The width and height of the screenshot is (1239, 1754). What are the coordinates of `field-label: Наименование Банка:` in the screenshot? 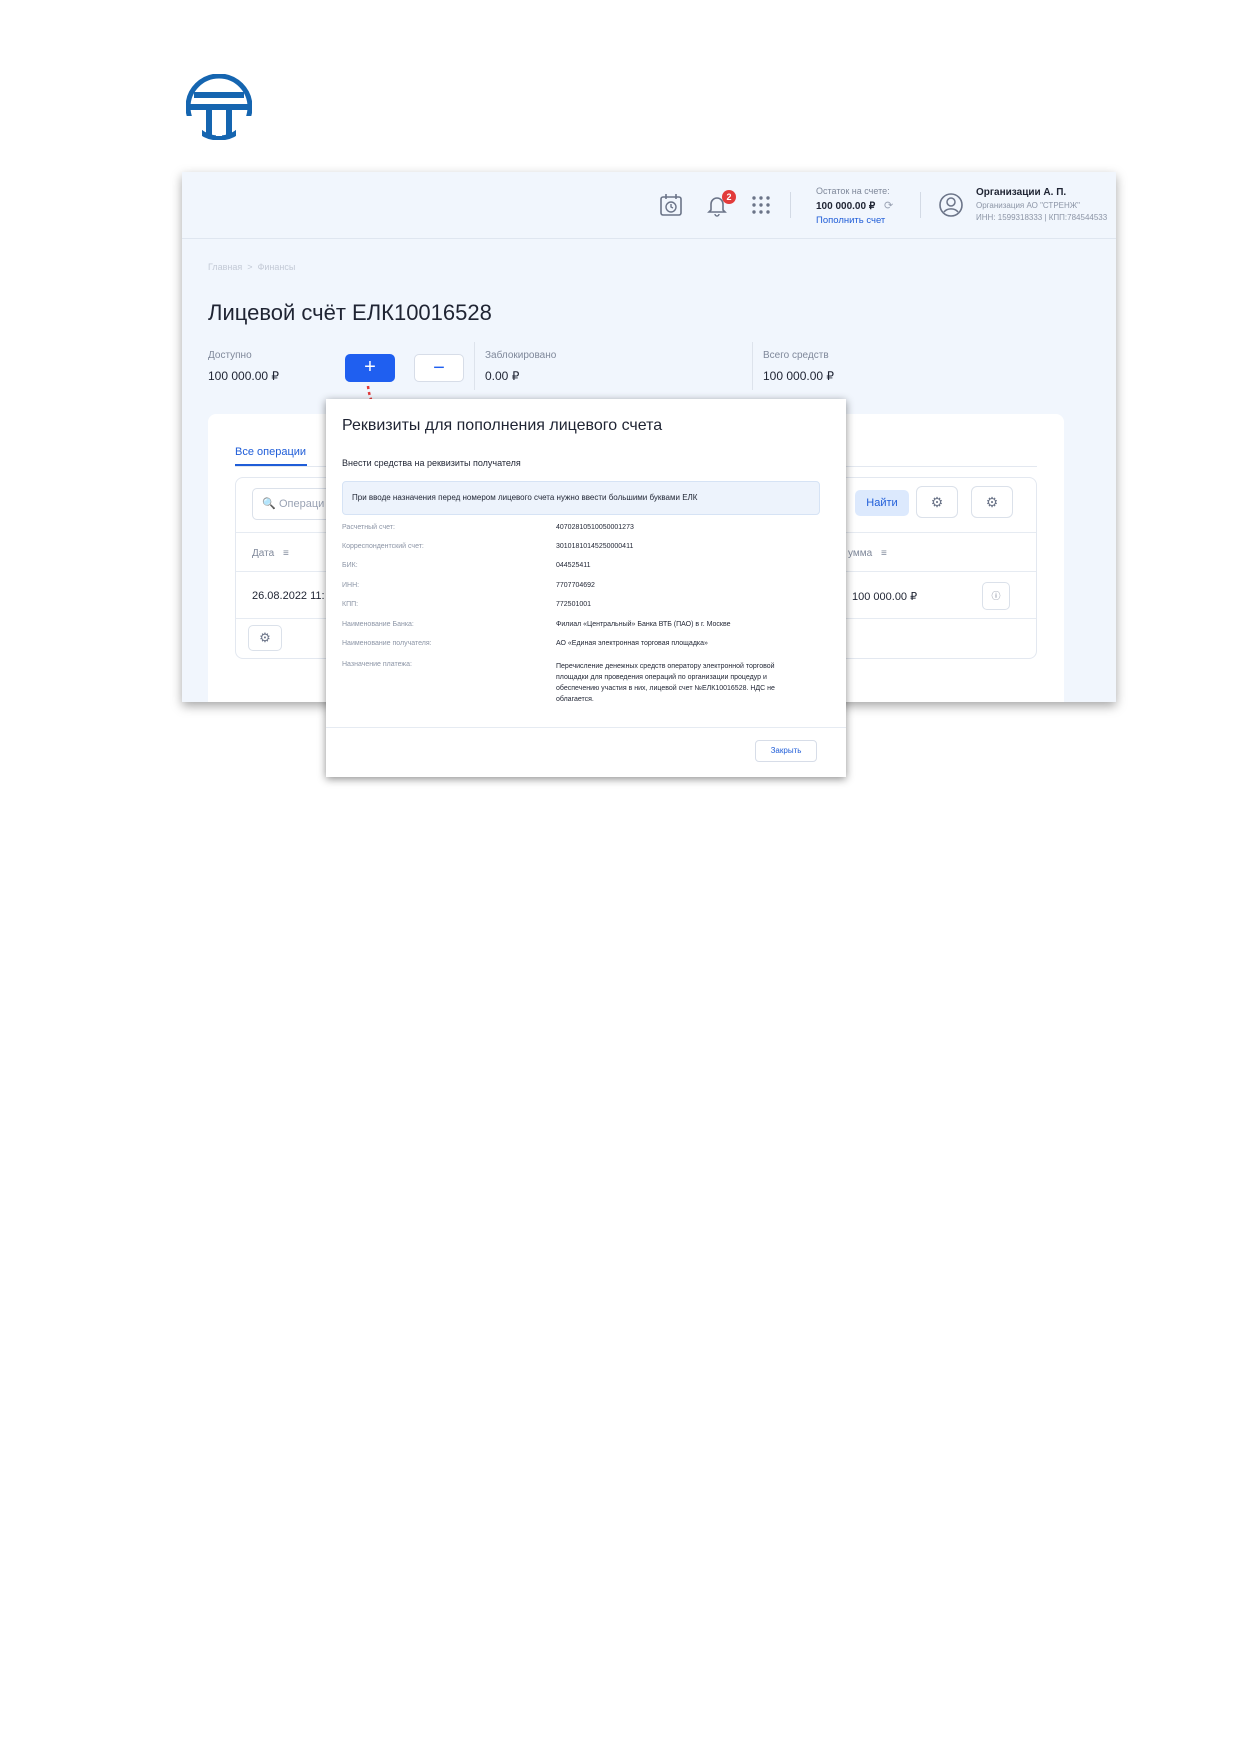 It's located at (378, 624).